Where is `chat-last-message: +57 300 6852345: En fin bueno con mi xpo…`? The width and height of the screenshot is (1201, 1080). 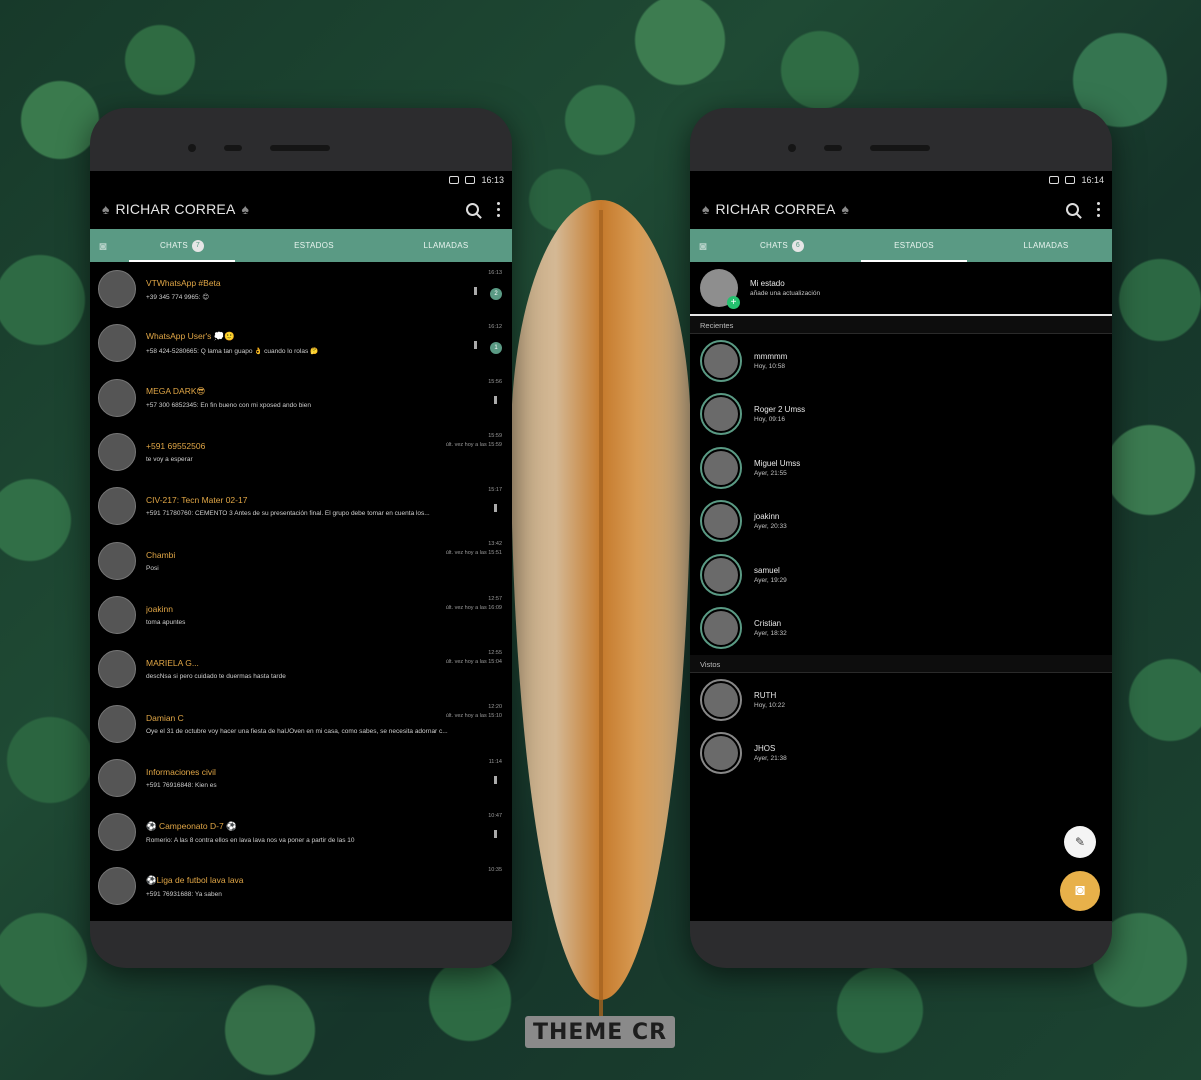 chat-last-message: +57 300 6852345: En fin bueno con mi xpo… is located at coordinates (228, 406).